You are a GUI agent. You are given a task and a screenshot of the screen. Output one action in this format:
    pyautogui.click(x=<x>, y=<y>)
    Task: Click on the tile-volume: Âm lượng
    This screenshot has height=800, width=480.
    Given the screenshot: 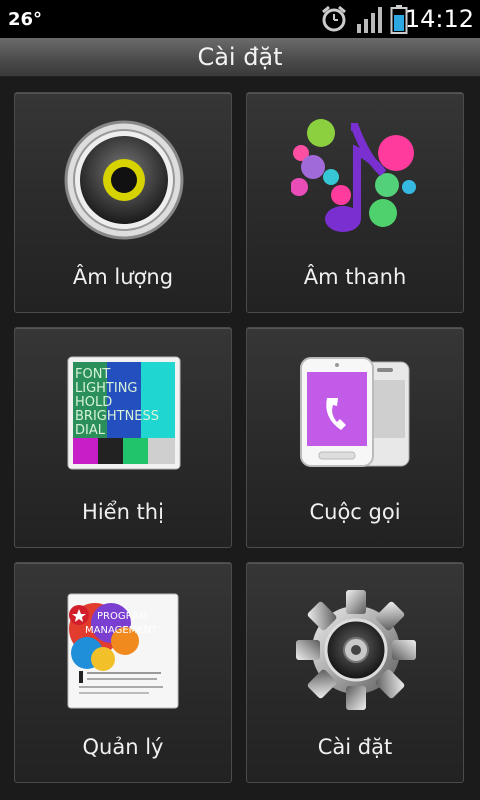 What is the action you would take?
    pyautogui.click(x=123, y=202)
    